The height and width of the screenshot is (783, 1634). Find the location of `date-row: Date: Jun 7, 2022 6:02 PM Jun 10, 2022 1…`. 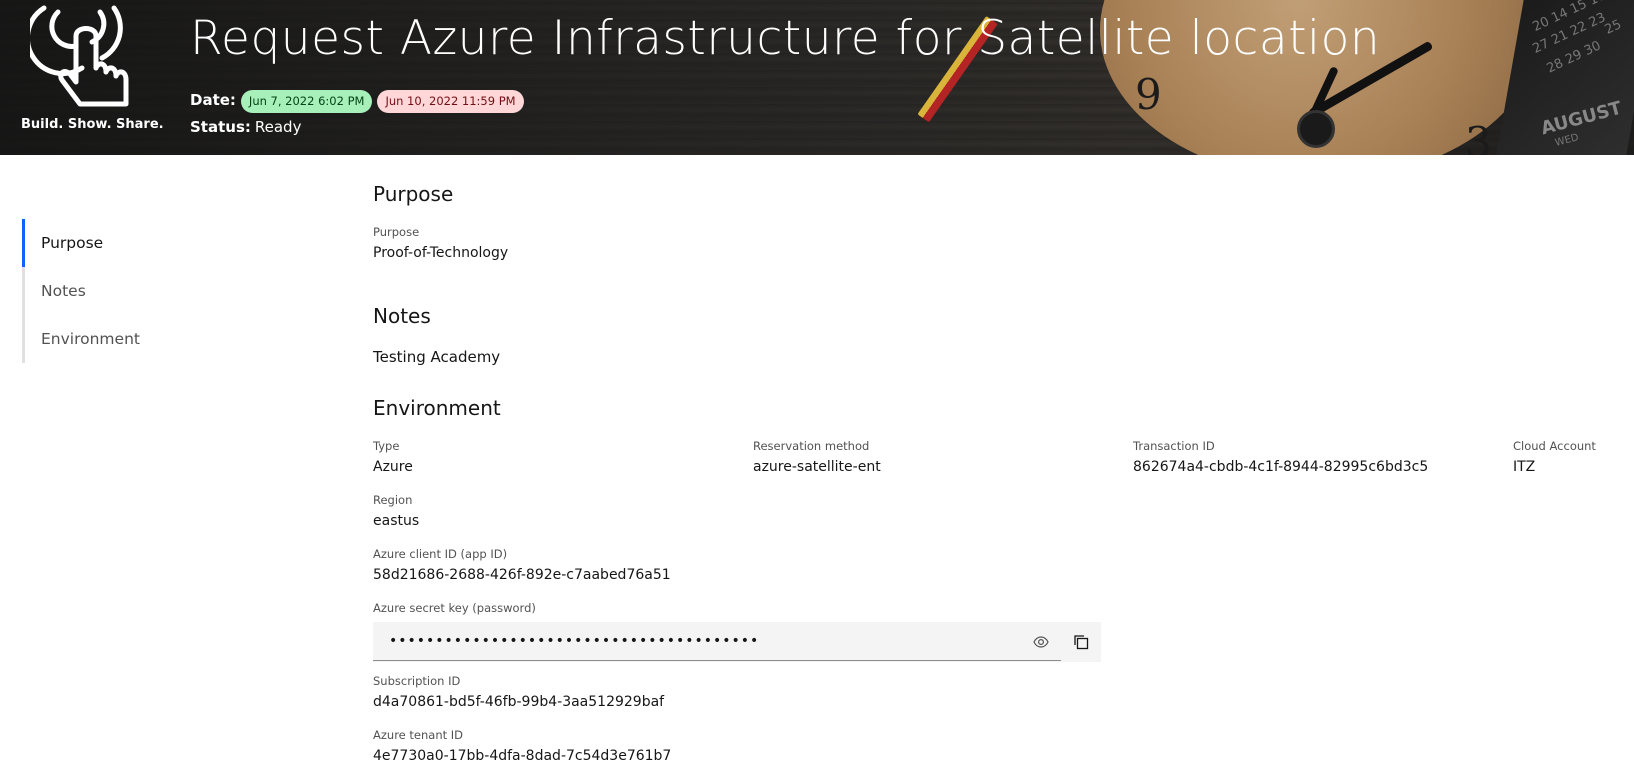

date-row: Date: Jun 7, 2022 6:02 PM Jun 10, 2022 1… is located at coordinates (357, 99).